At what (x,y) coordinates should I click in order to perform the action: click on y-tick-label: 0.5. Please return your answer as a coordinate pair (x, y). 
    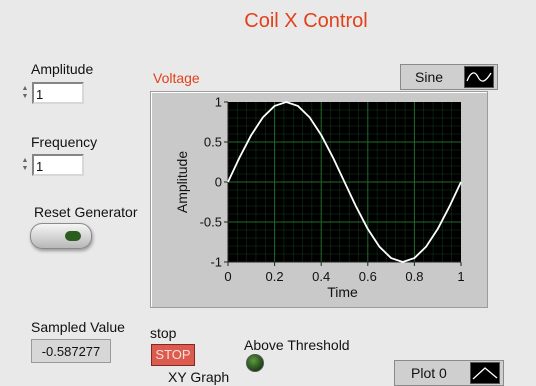
    Looking at the image, I should click on (213, 142).